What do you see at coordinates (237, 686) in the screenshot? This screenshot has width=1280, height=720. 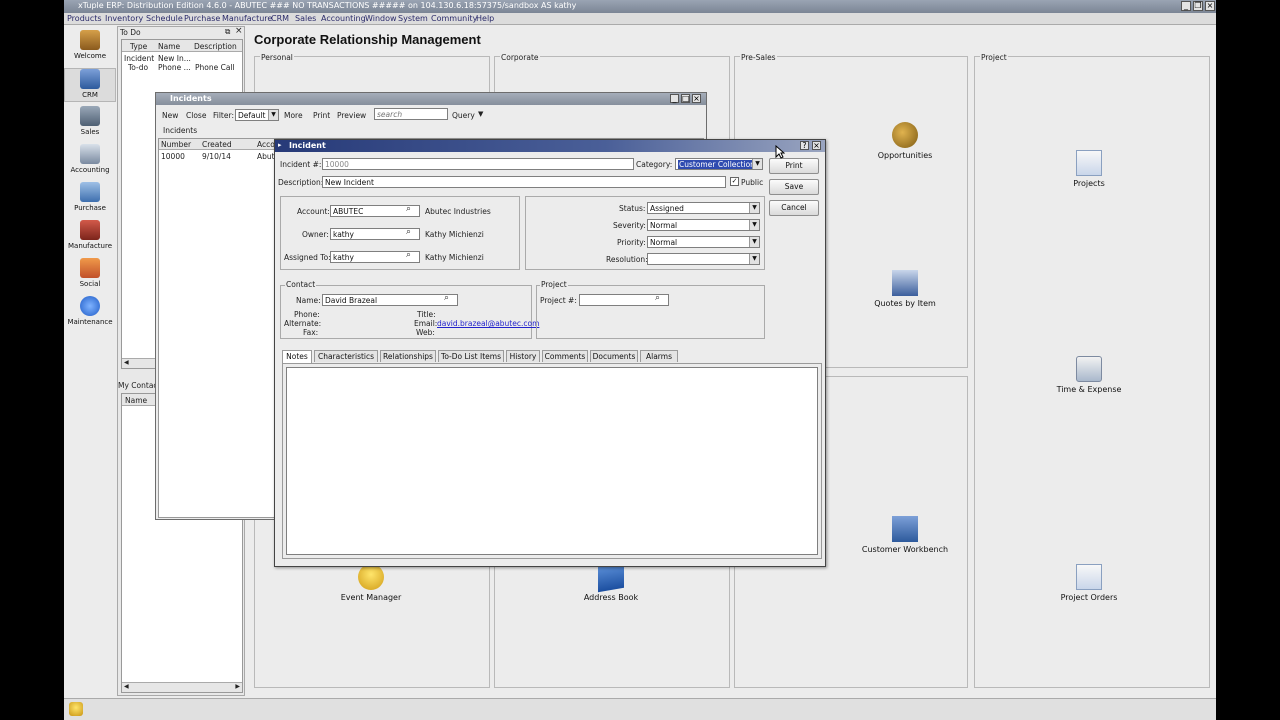 I see `scroll-right-icon: ▶` at bounding box center [237, 686].